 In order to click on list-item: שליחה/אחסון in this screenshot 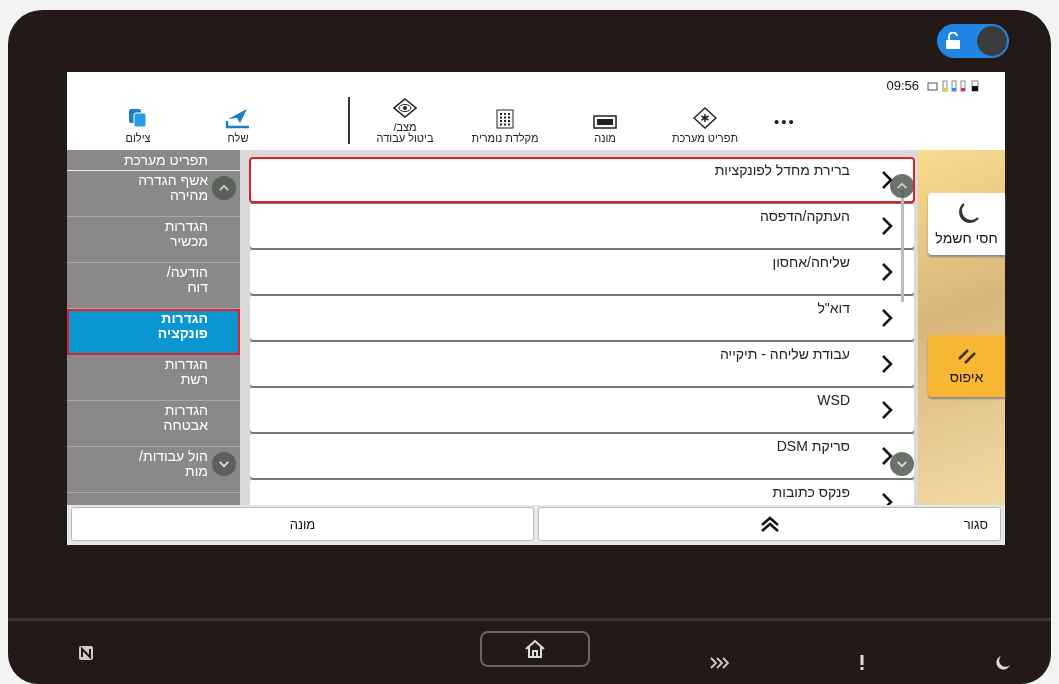, I will do `click(582, 272)`.